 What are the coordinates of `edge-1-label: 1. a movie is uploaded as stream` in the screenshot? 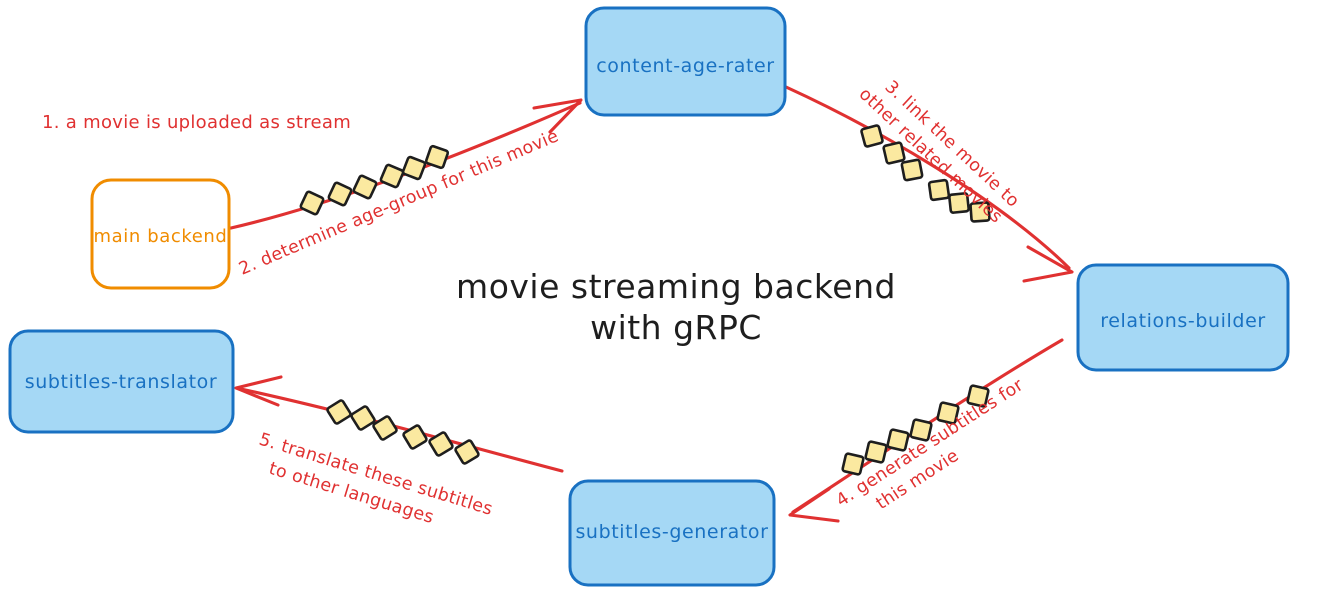 It's located at (196, 122).